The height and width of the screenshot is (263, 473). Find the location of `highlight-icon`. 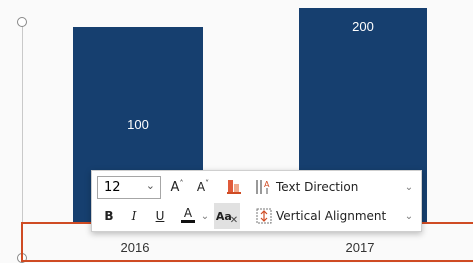

highlight-icon is located at coordinates (234, 187).